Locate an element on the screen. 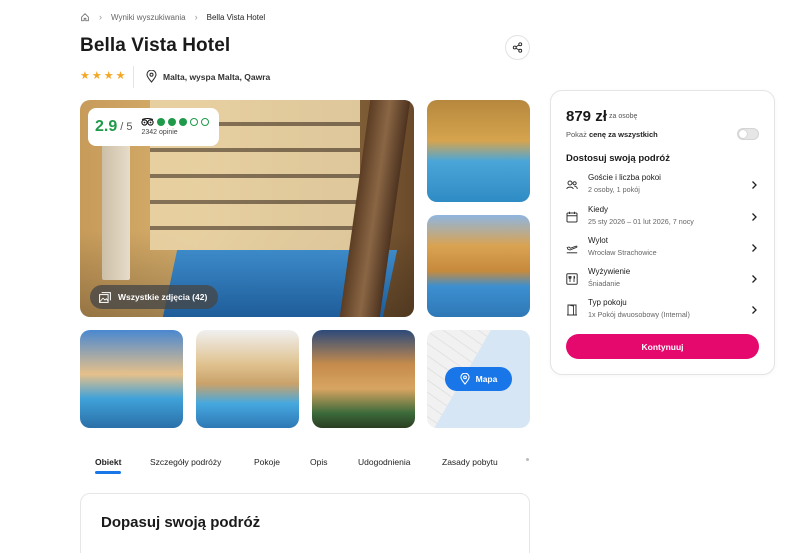 The image size is (800, 553). option-meals: Wyżywienie Śniadanie is located at coordinates (664, 280).